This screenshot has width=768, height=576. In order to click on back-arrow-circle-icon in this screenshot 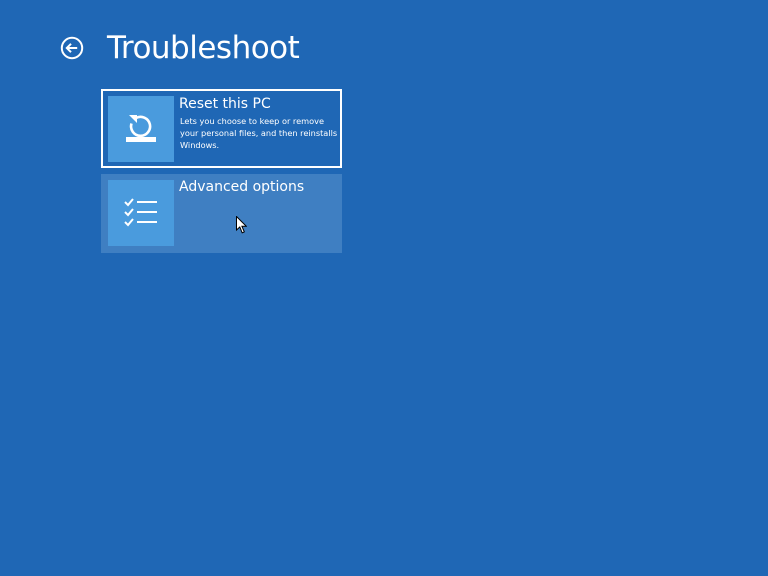, I will do `click(72, 48)`.